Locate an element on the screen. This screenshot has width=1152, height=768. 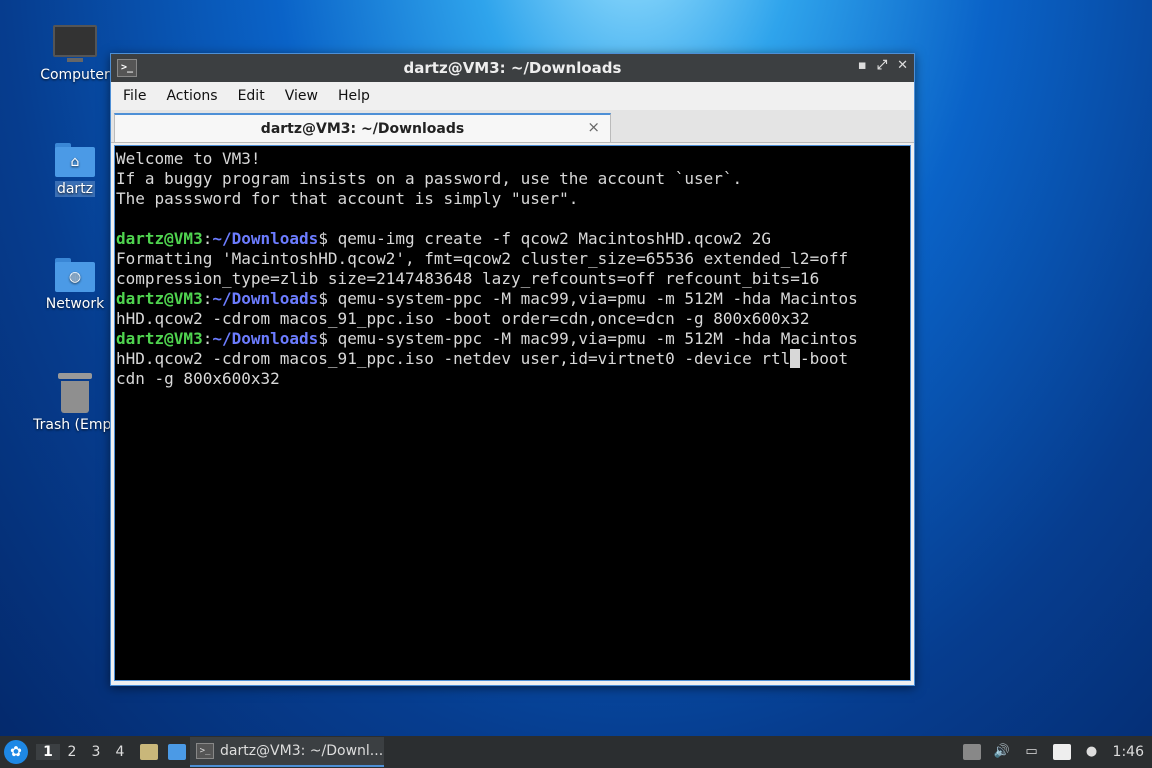
menu-edit: Edit is located at coordinates (251, 96).